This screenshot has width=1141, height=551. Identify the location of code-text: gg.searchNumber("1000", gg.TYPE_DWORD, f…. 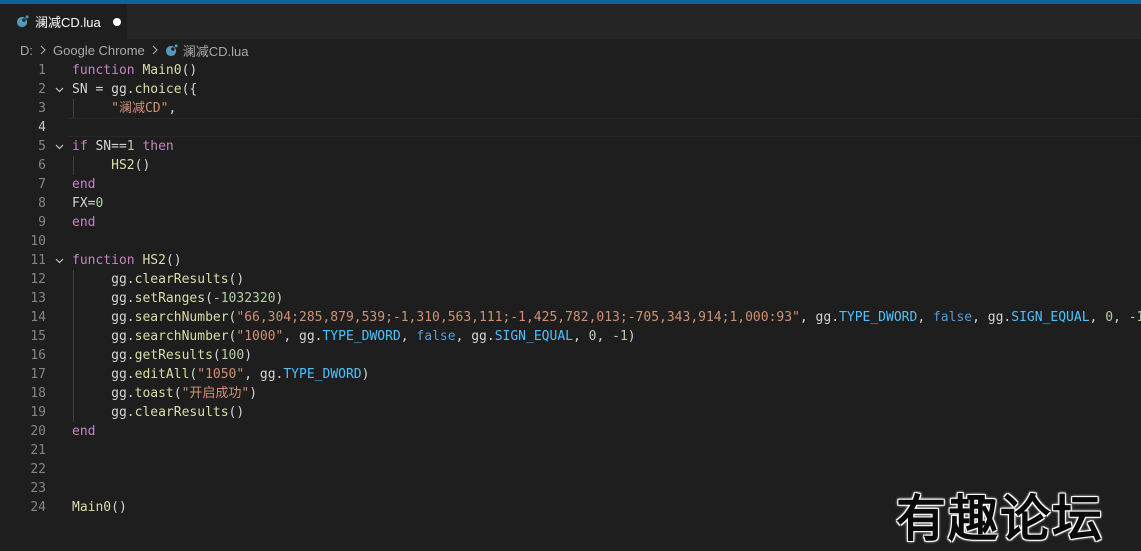
(353, 336).